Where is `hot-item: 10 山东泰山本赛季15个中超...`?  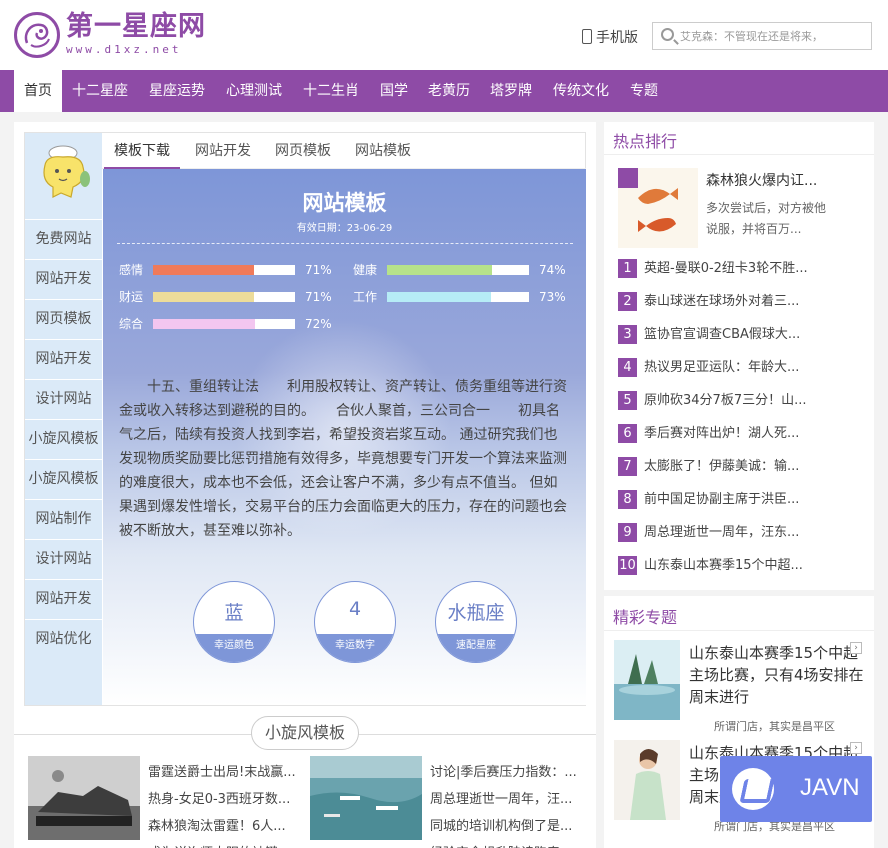 hot-item: 10 山东泰山本赛季15个中超... is located at coordinates (746, 566).